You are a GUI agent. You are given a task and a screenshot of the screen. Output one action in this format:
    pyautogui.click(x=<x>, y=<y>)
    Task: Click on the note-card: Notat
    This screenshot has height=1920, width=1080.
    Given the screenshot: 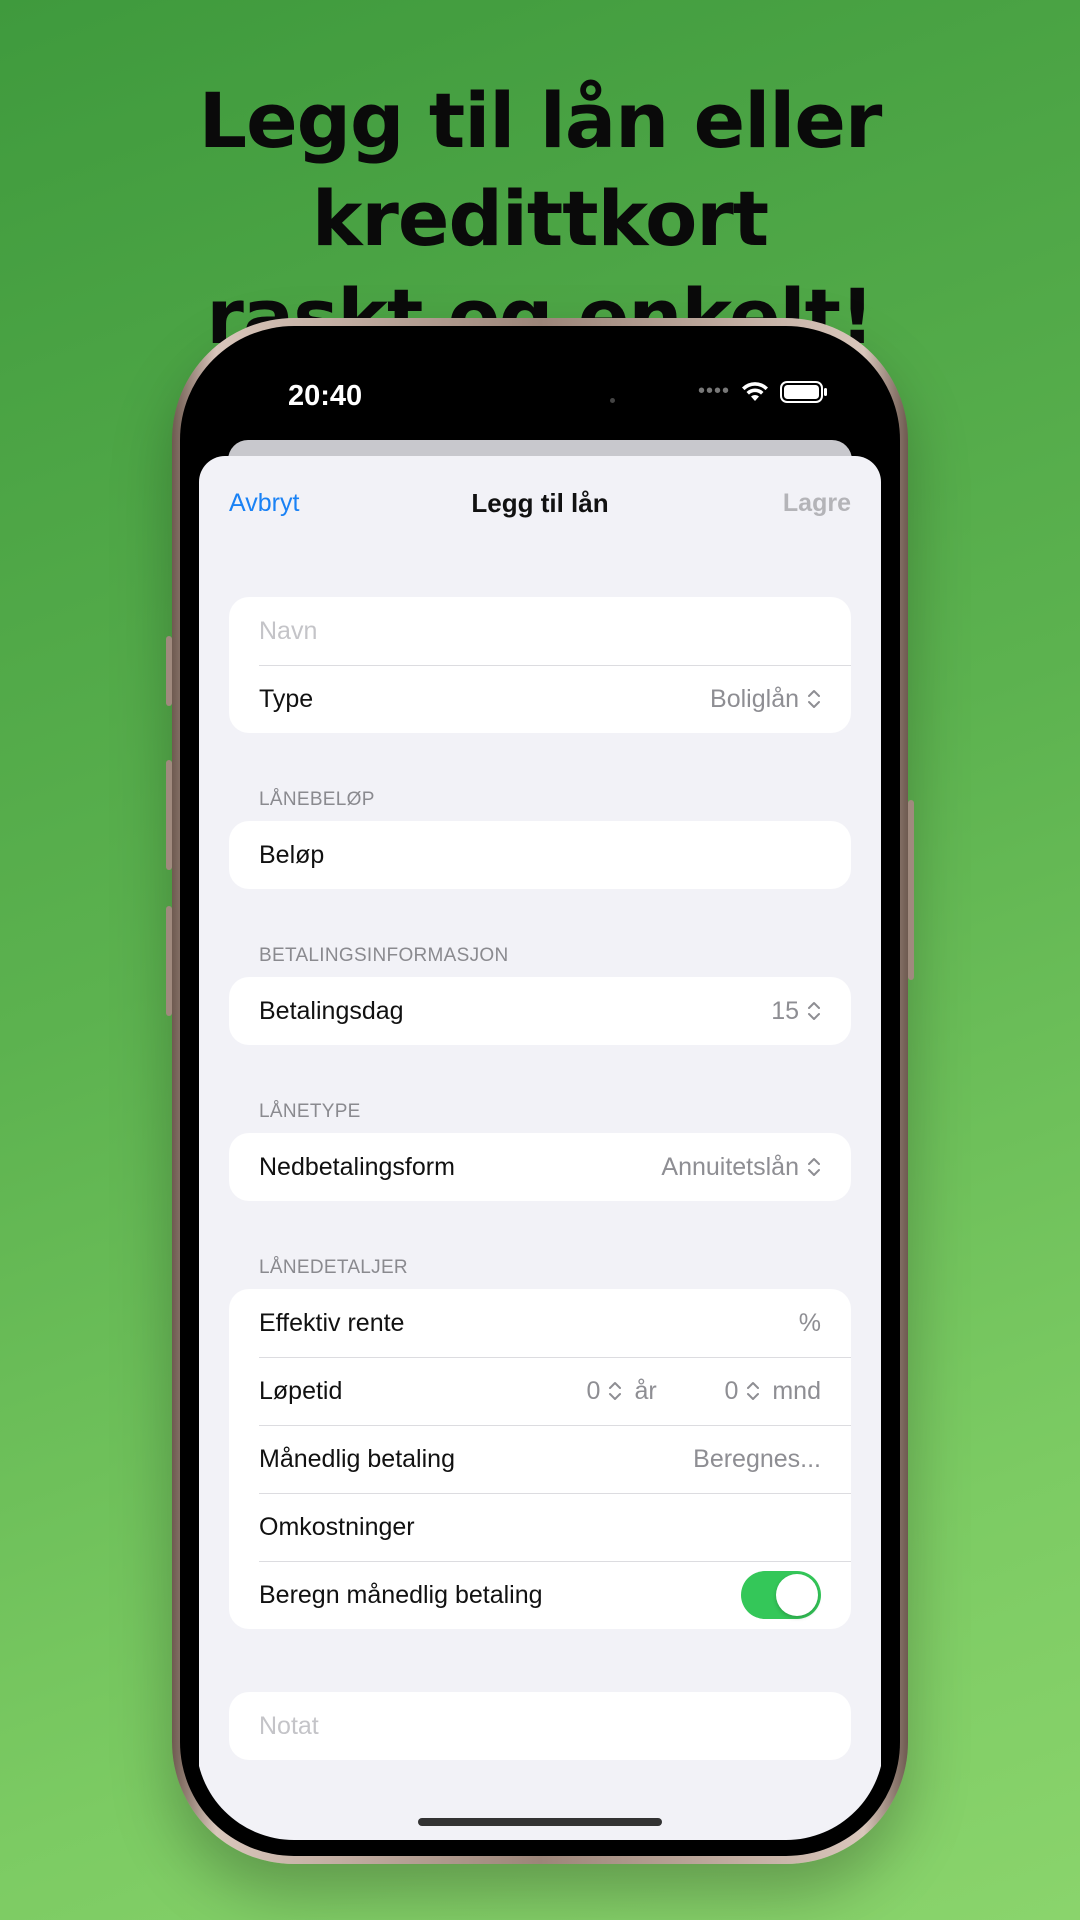 What is the action you would take?
    pyautogui.click(x=540, y=1726)
    